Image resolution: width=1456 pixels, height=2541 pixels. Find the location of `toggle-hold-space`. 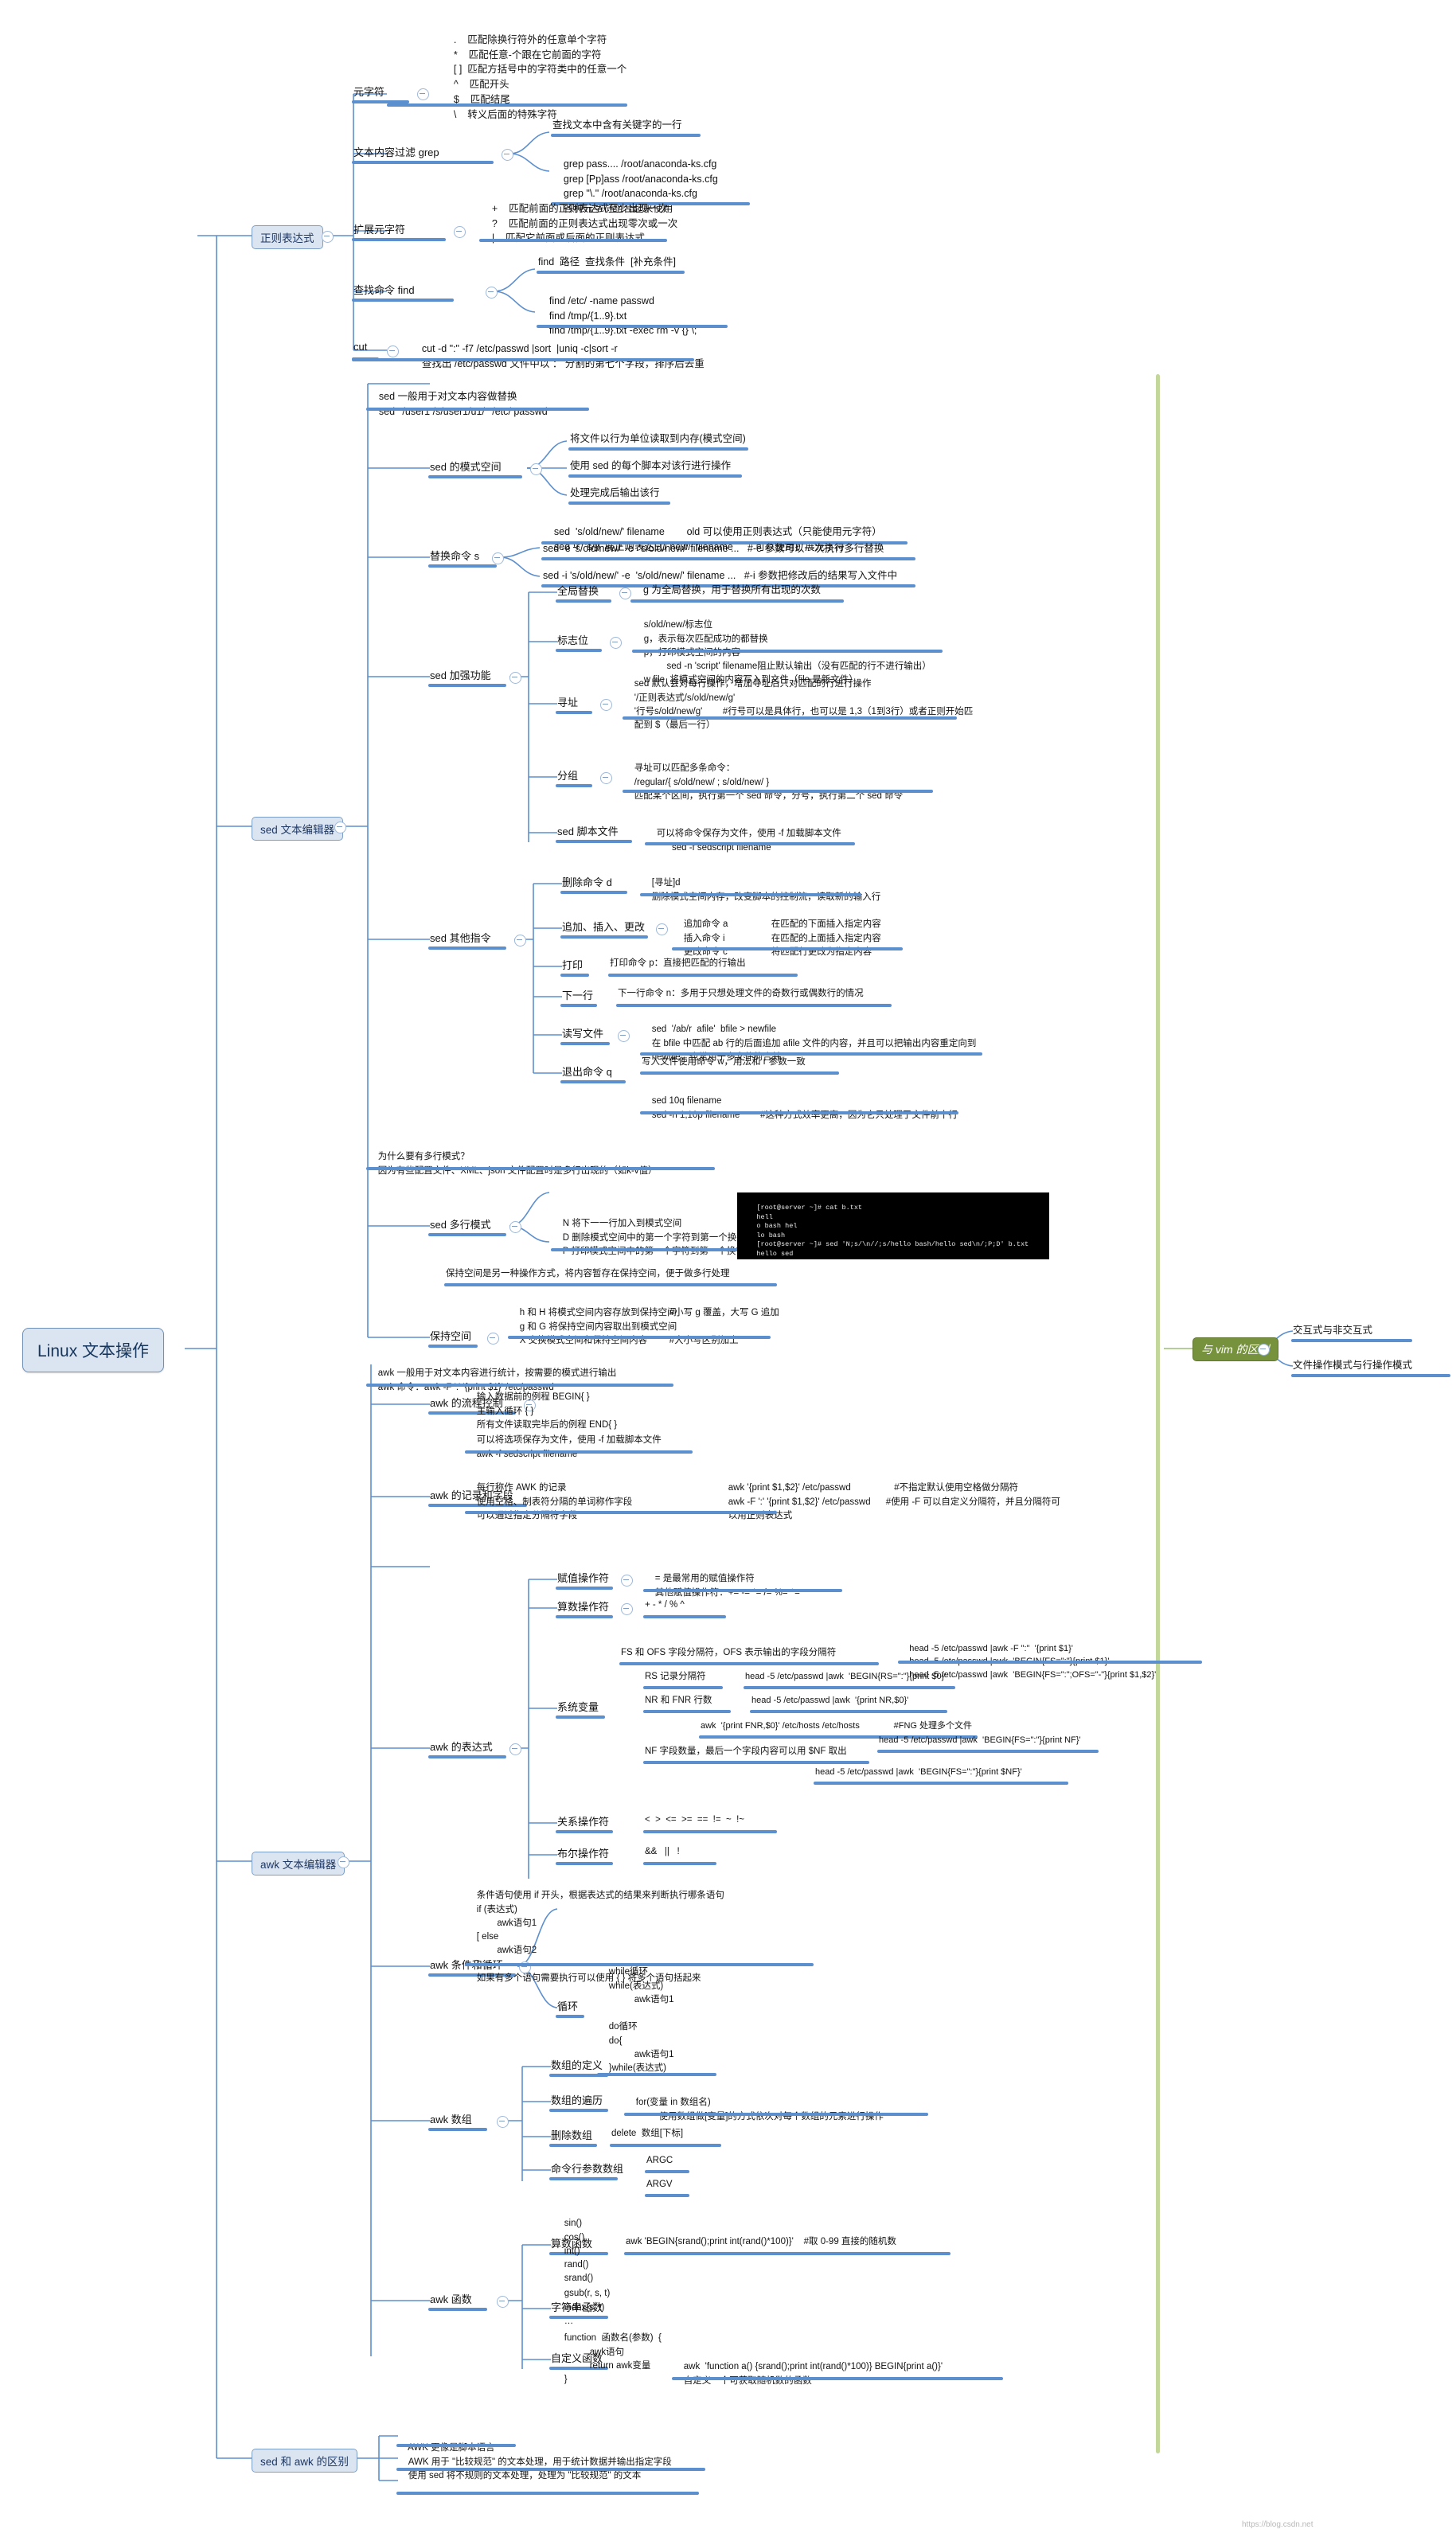

toggle-hold-space is located at coordinates (493, 1339).